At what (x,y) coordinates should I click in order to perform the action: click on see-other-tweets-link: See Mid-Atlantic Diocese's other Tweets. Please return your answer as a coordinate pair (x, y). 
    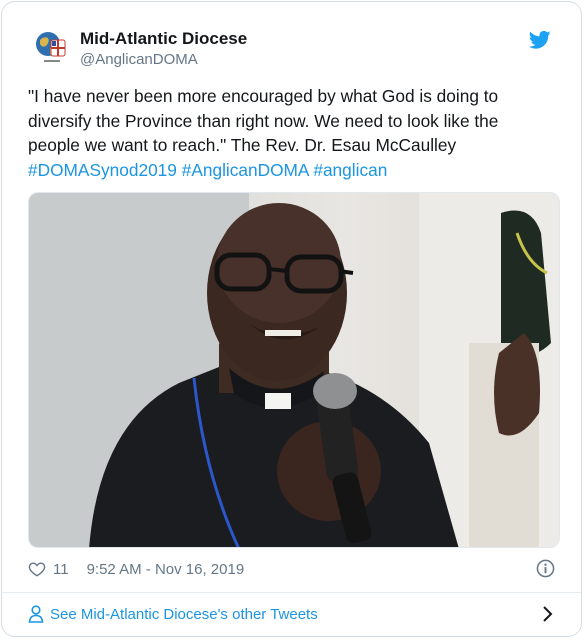
    Looking at the image, I should click on (184, 614).